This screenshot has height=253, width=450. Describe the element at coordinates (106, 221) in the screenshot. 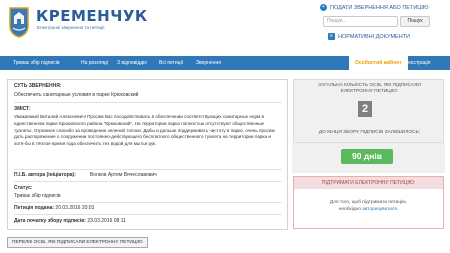

I see `start-date-value: 23.03.2016 08:11` at that location.